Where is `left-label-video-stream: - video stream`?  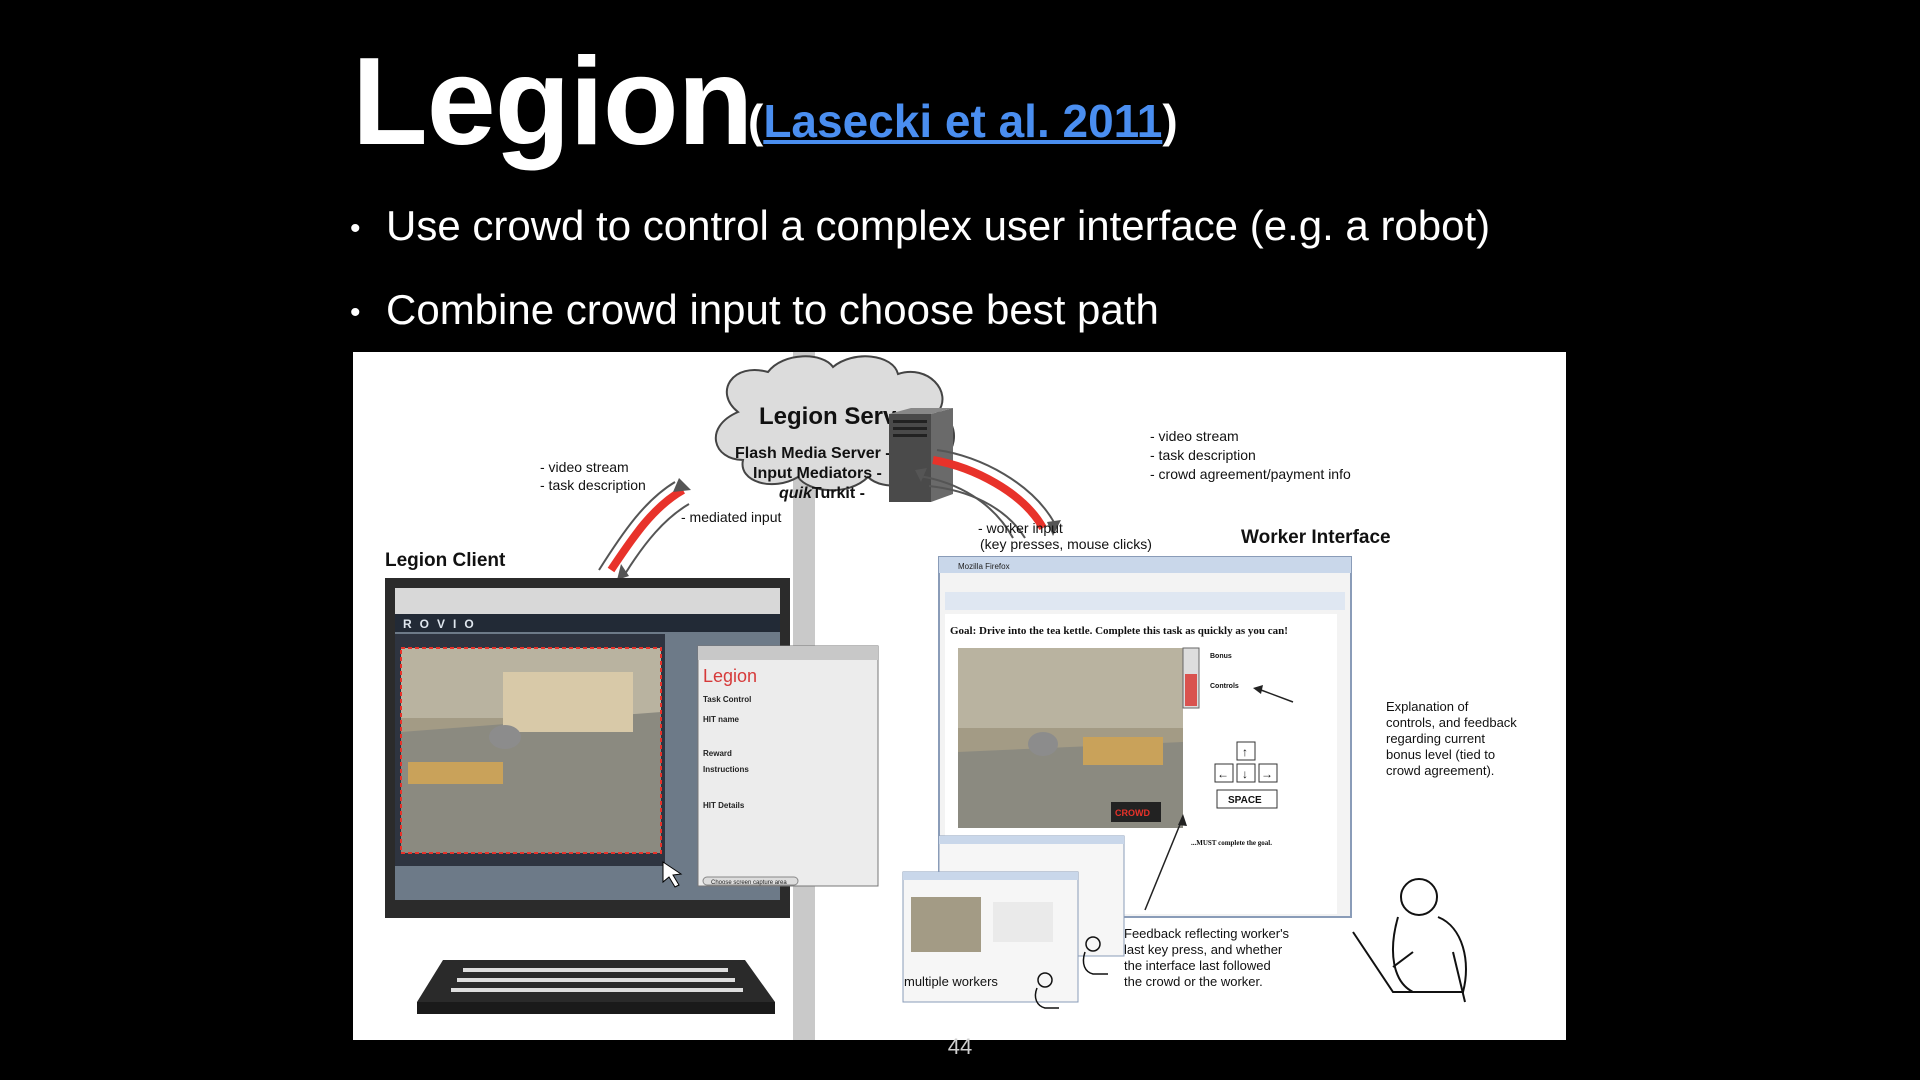 left-label-video-stream: - video stream is located at coordinates (584, 467).